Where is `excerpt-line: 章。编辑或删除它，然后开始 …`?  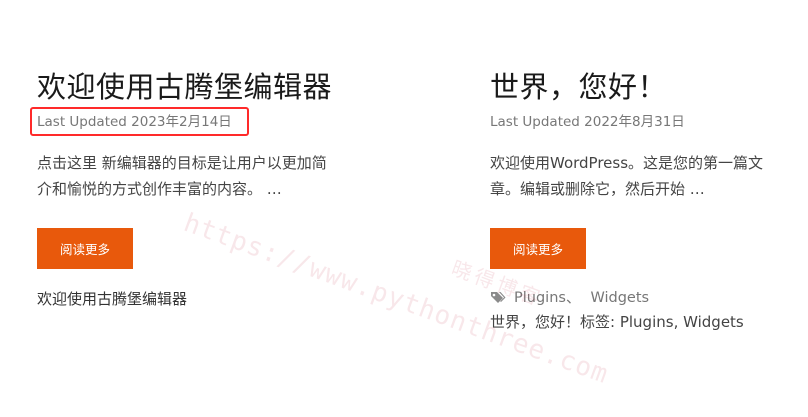 excerpt-line: 章。编辑或删除它，然后开始 … is located at coordinates (597, 189).